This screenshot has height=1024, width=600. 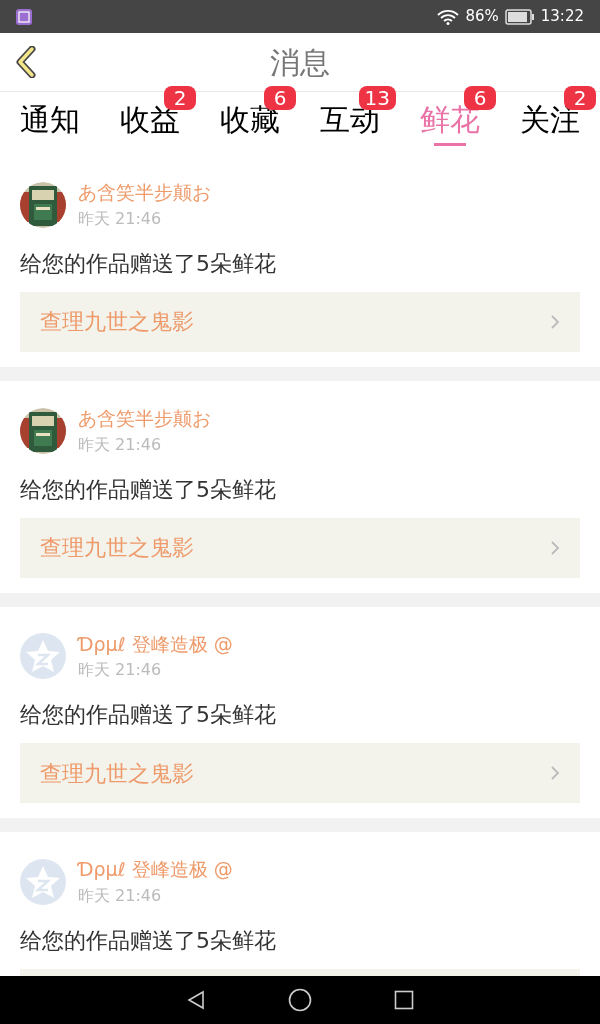 I want to click on count-badge: 6, so click(x=480, y=98).